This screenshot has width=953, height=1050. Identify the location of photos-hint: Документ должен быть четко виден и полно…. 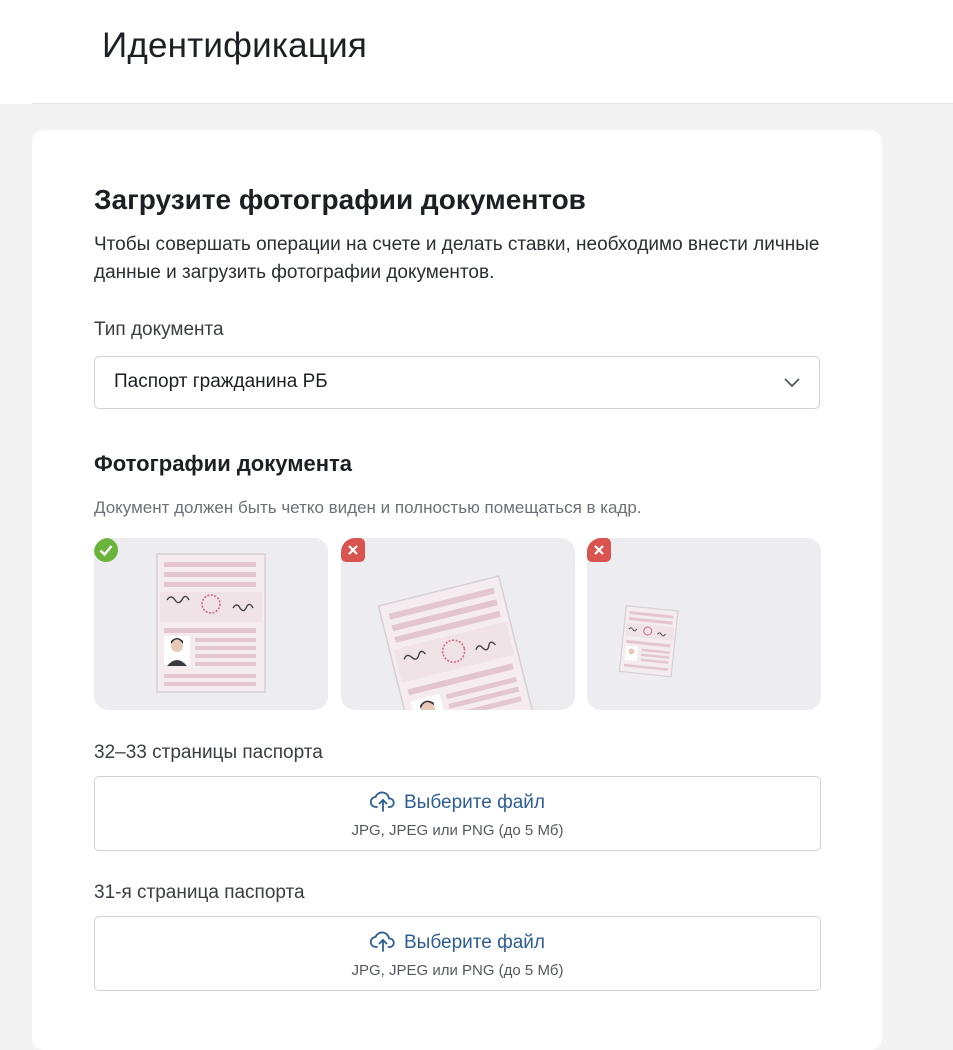
(368, 507).